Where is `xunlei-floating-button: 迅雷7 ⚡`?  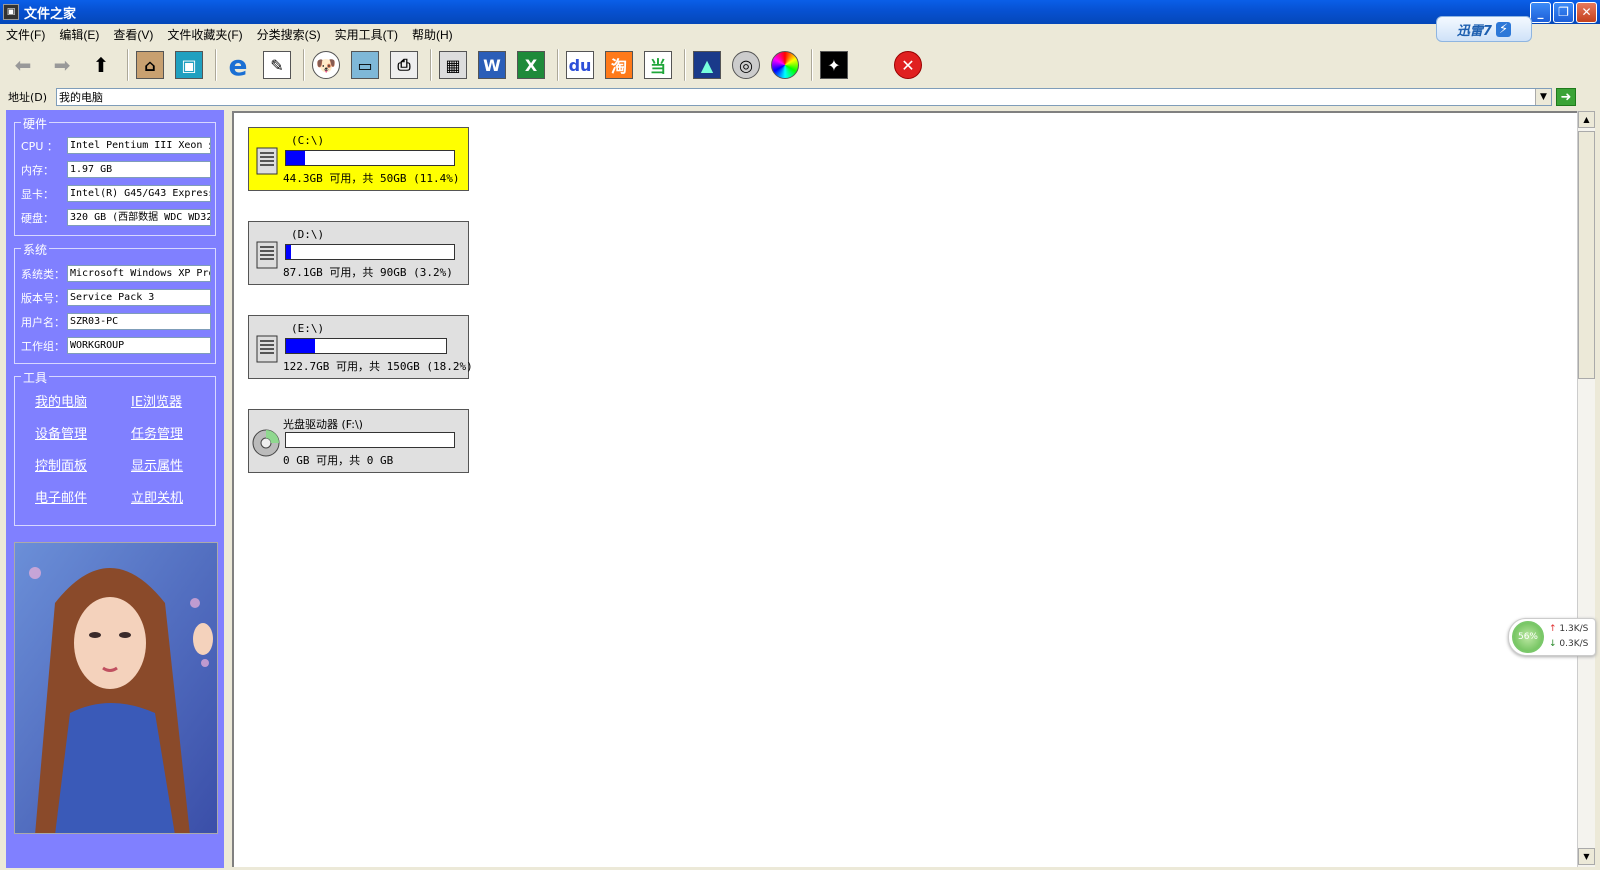 xunlei-floating-button: 迅雷7 ⚡ is located at coordinates (1484, 29).